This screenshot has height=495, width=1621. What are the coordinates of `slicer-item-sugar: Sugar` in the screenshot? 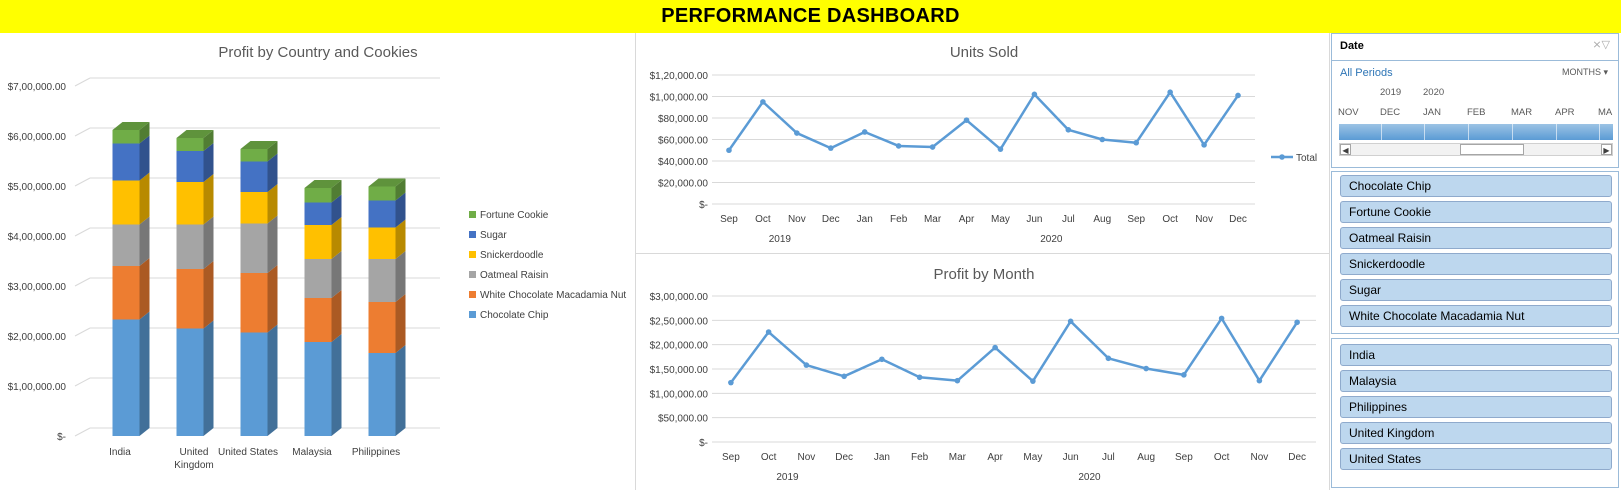 It's located at (1476, 290).